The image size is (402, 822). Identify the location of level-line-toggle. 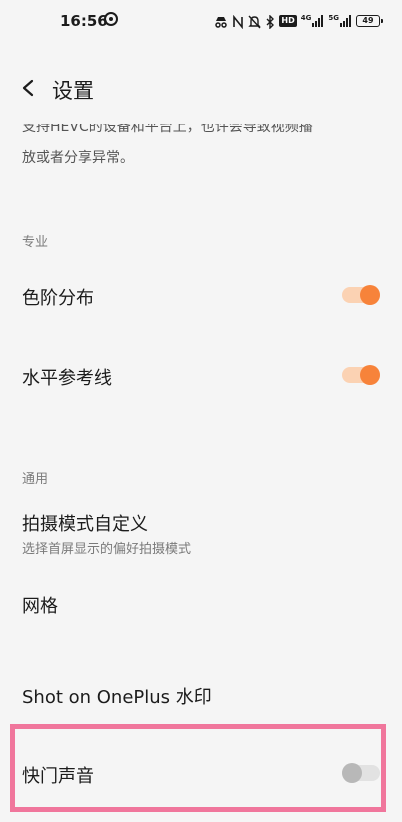
(361, 375).